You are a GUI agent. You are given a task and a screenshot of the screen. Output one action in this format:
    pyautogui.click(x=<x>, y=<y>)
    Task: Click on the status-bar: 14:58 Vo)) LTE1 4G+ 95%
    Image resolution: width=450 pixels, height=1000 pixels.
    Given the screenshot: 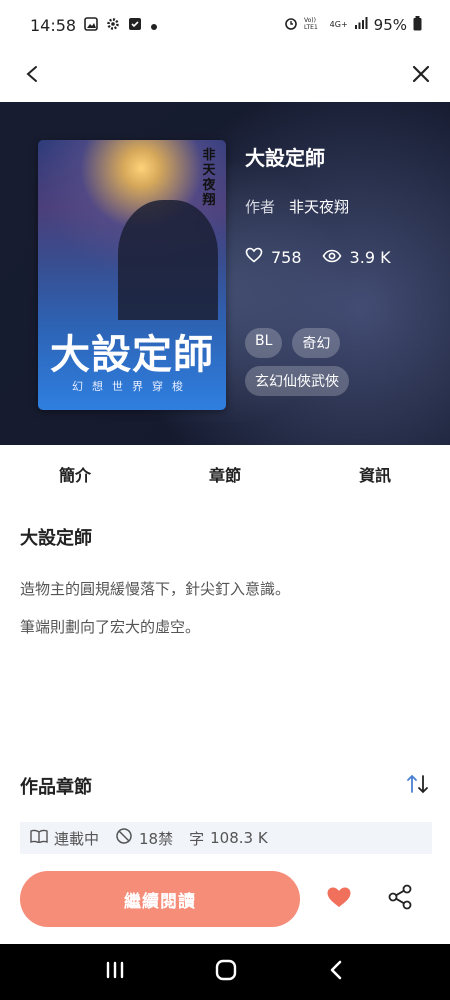 What is the action you would take?
    pyautogui.click(x=225, y=25)
    